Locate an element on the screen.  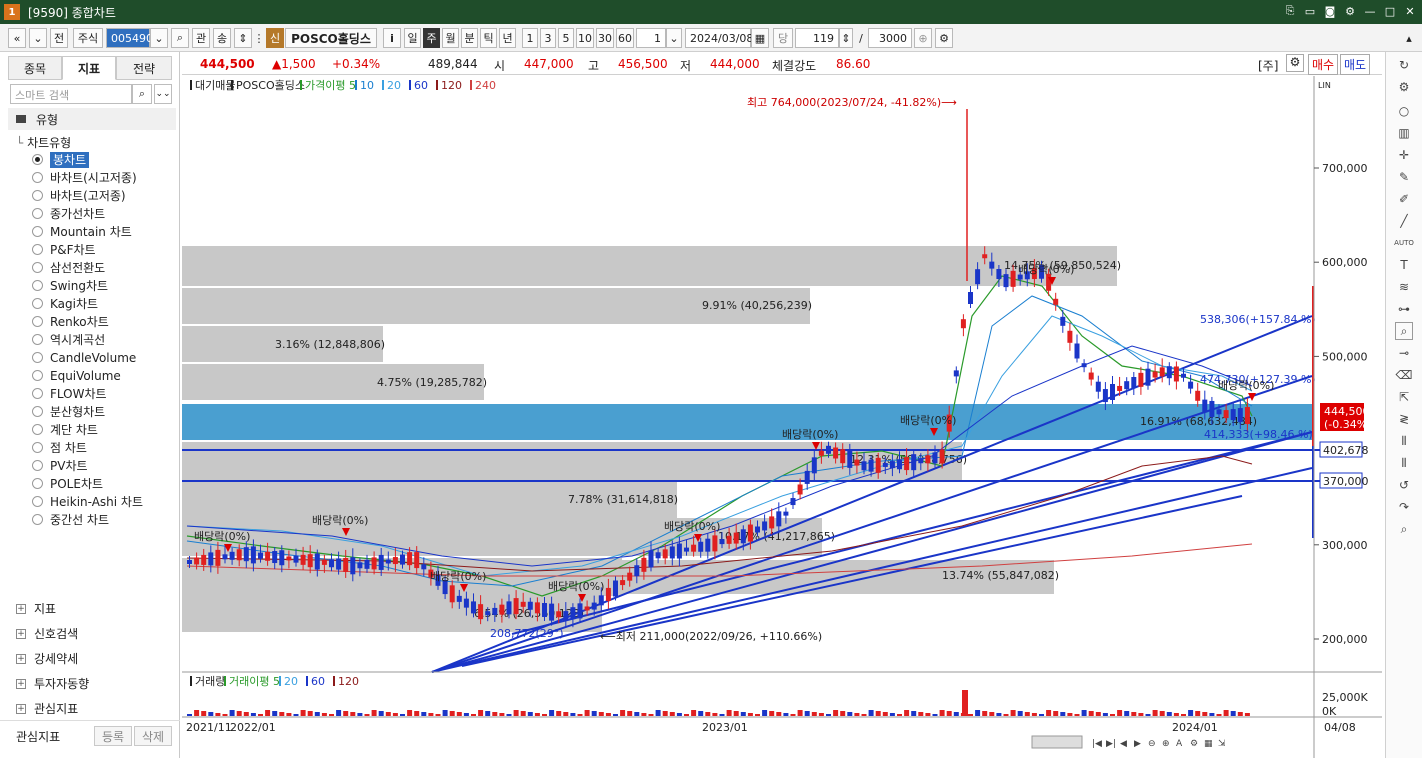
link-icon: ⎘ is located at coordinates (1290, 11).